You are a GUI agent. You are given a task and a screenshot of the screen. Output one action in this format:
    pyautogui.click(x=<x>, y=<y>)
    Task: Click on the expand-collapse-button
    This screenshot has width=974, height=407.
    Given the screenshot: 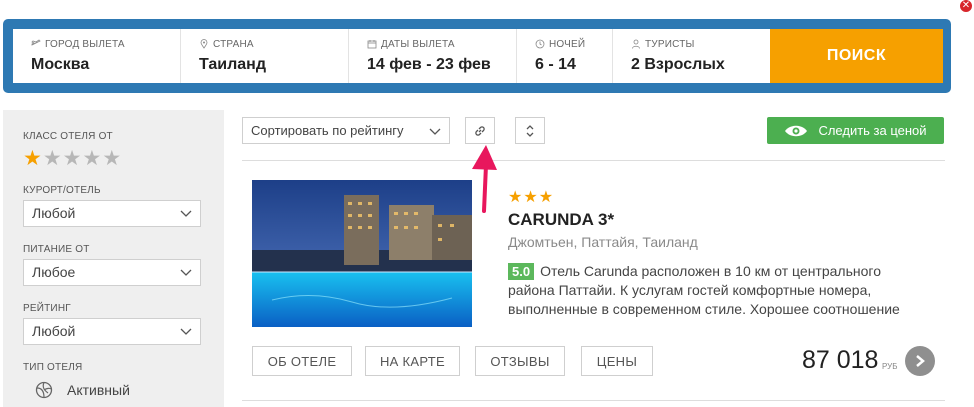 What is the action you would take?
    pyautogui.click(x=530, y=130)
    